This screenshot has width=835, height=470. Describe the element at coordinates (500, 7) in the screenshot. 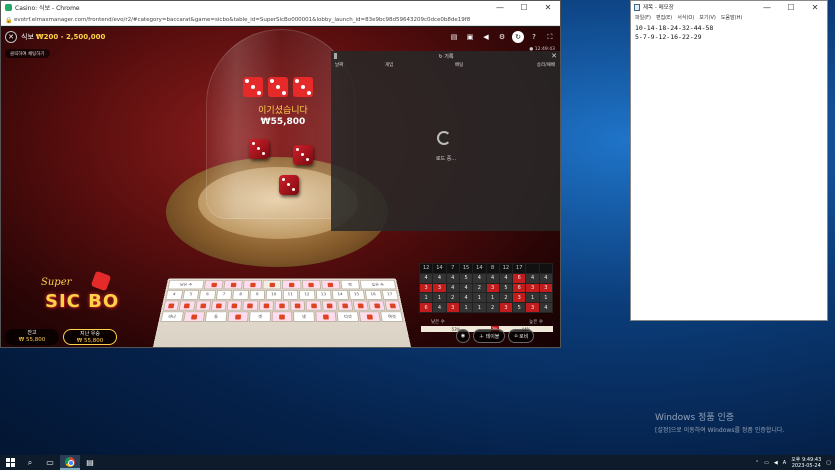

I see `minimize-button: —` at that location.